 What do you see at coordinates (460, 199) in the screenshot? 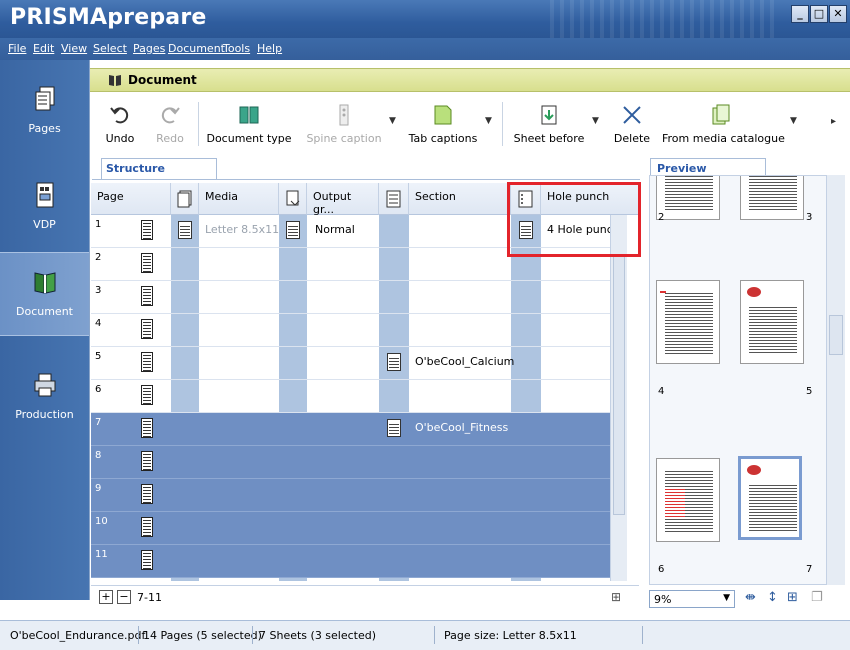
I see `header-section: Section` at bounding box center [460, 199].